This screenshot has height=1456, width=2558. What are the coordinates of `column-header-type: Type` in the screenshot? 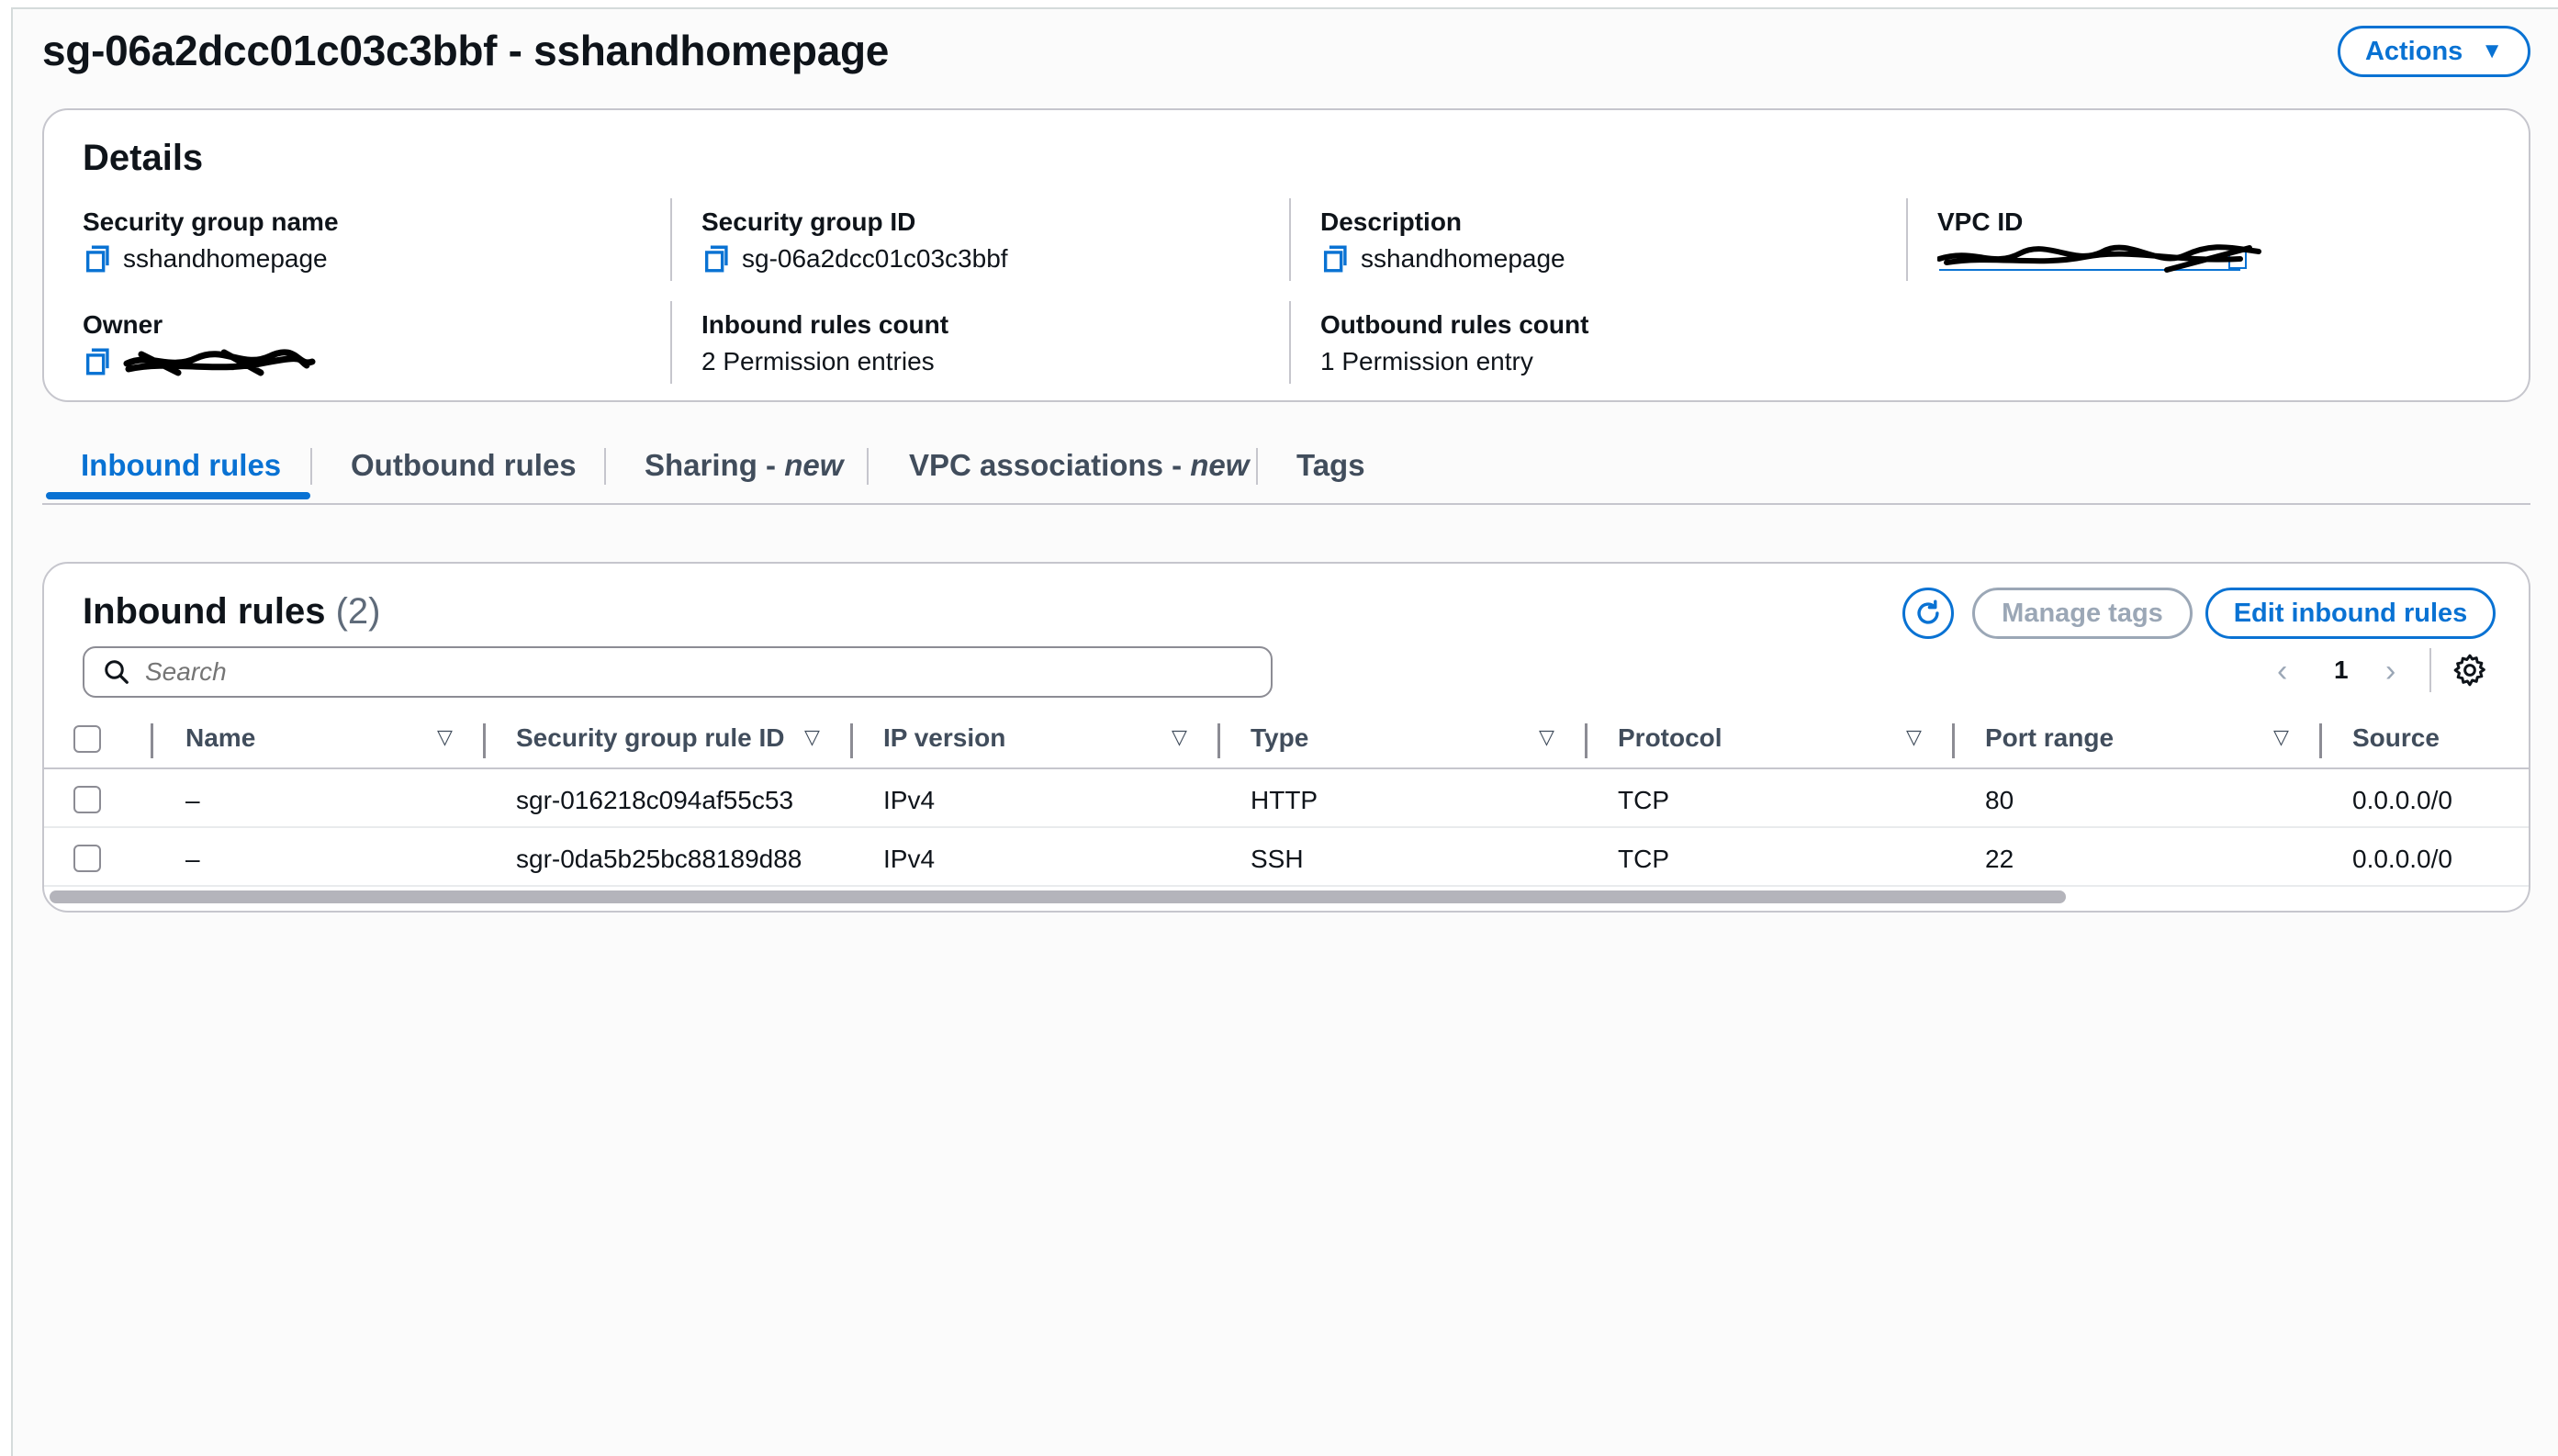 It's located at (1279, 738).